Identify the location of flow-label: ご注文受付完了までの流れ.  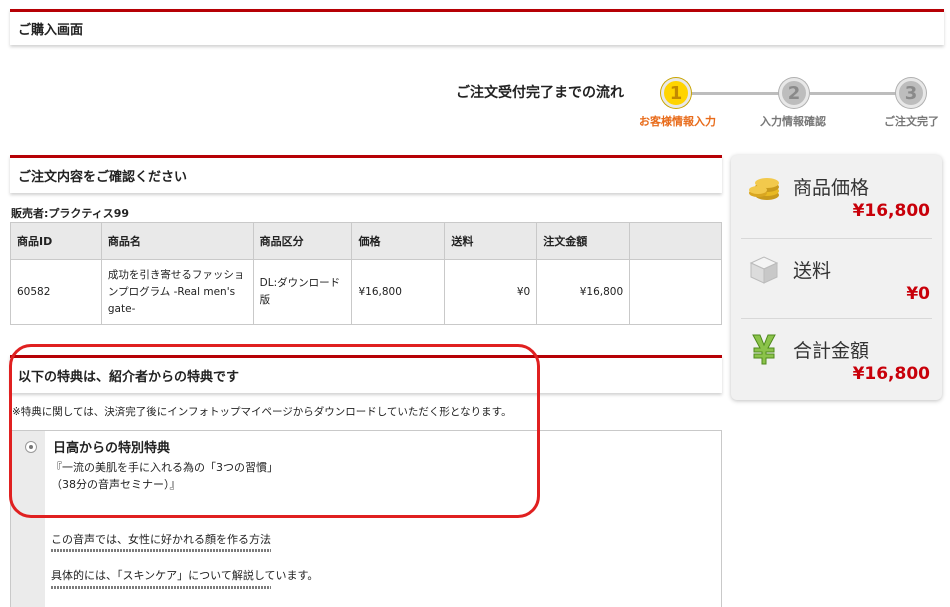
(540, 93).